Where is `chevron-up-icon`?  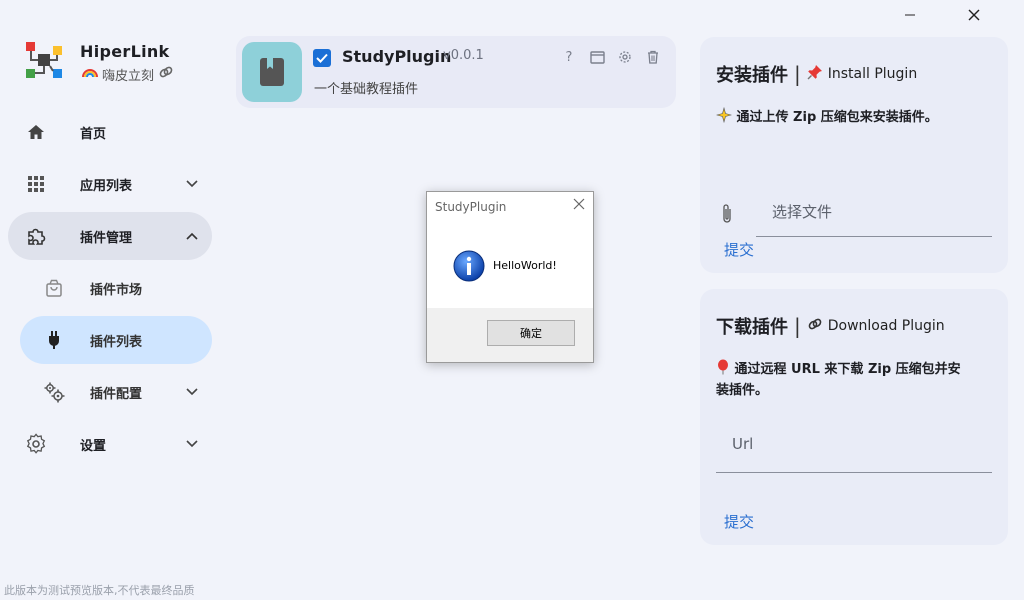 chevron-up-icon is located at coordinates (192, 236).